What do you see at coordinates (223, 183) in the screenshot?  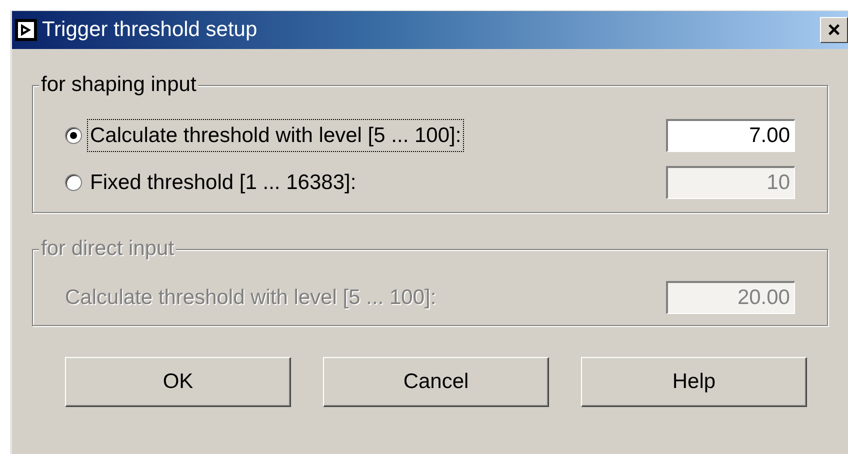 I see `option-label: Fixed threshold [1 ... 16383]:` at bounding box center [223, 183].